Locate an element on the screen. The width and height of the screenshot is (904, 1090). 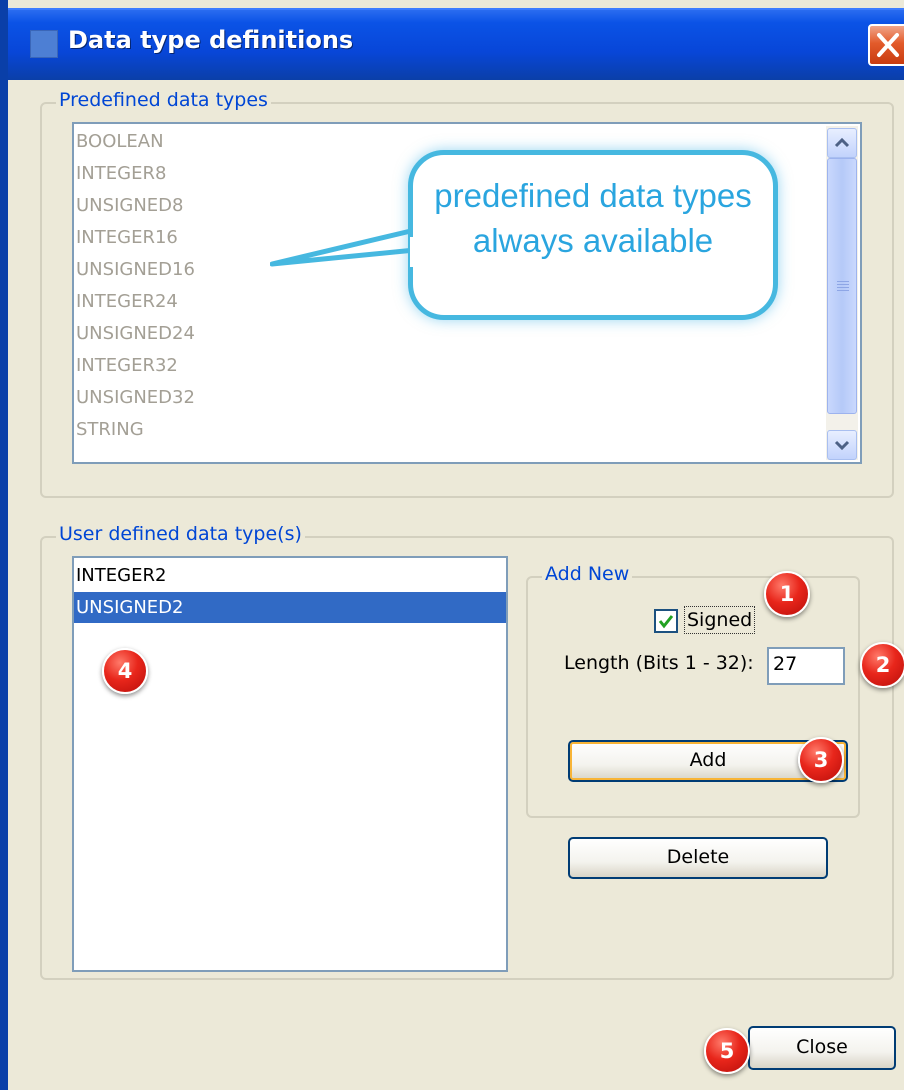
user-defined-list-item: INTEGER2 is located at coordinates (290, 575).